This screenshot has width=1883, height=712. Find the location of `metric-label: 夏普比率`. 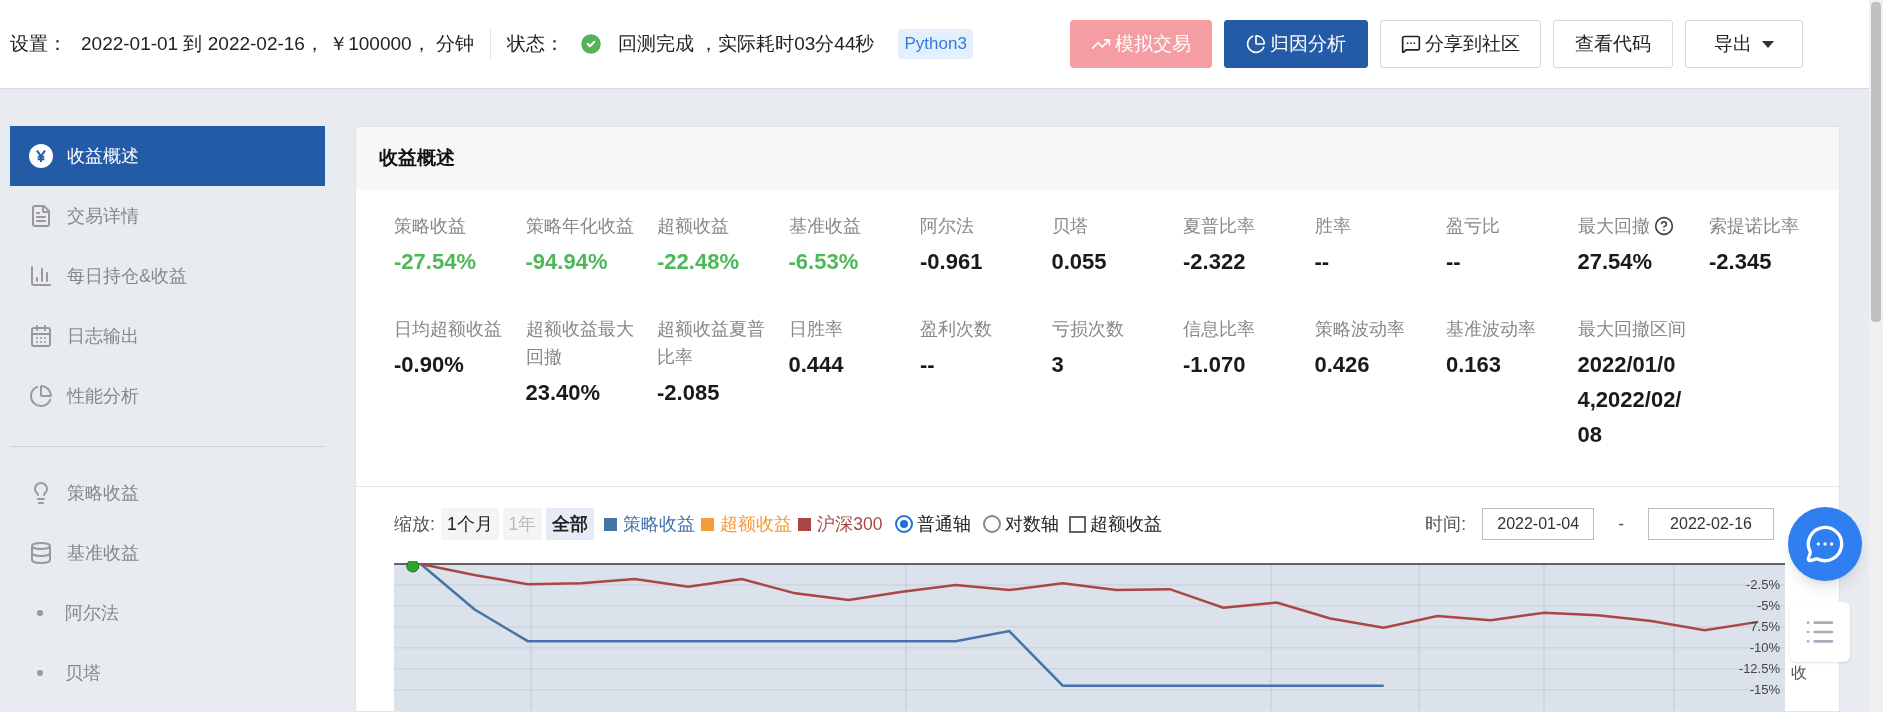

metric-label: 夏普比率 is located at coordinates (1219, 226).